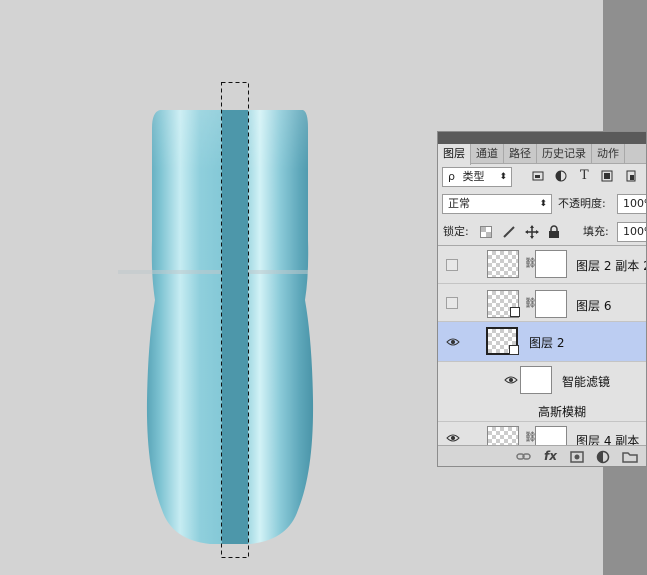 The height and width of the screenshot is (575, 647). What do you see at coordinates (454, 154) in the screenshot?
I see `tab-layers: 图层` at bounding box center [454, 154].